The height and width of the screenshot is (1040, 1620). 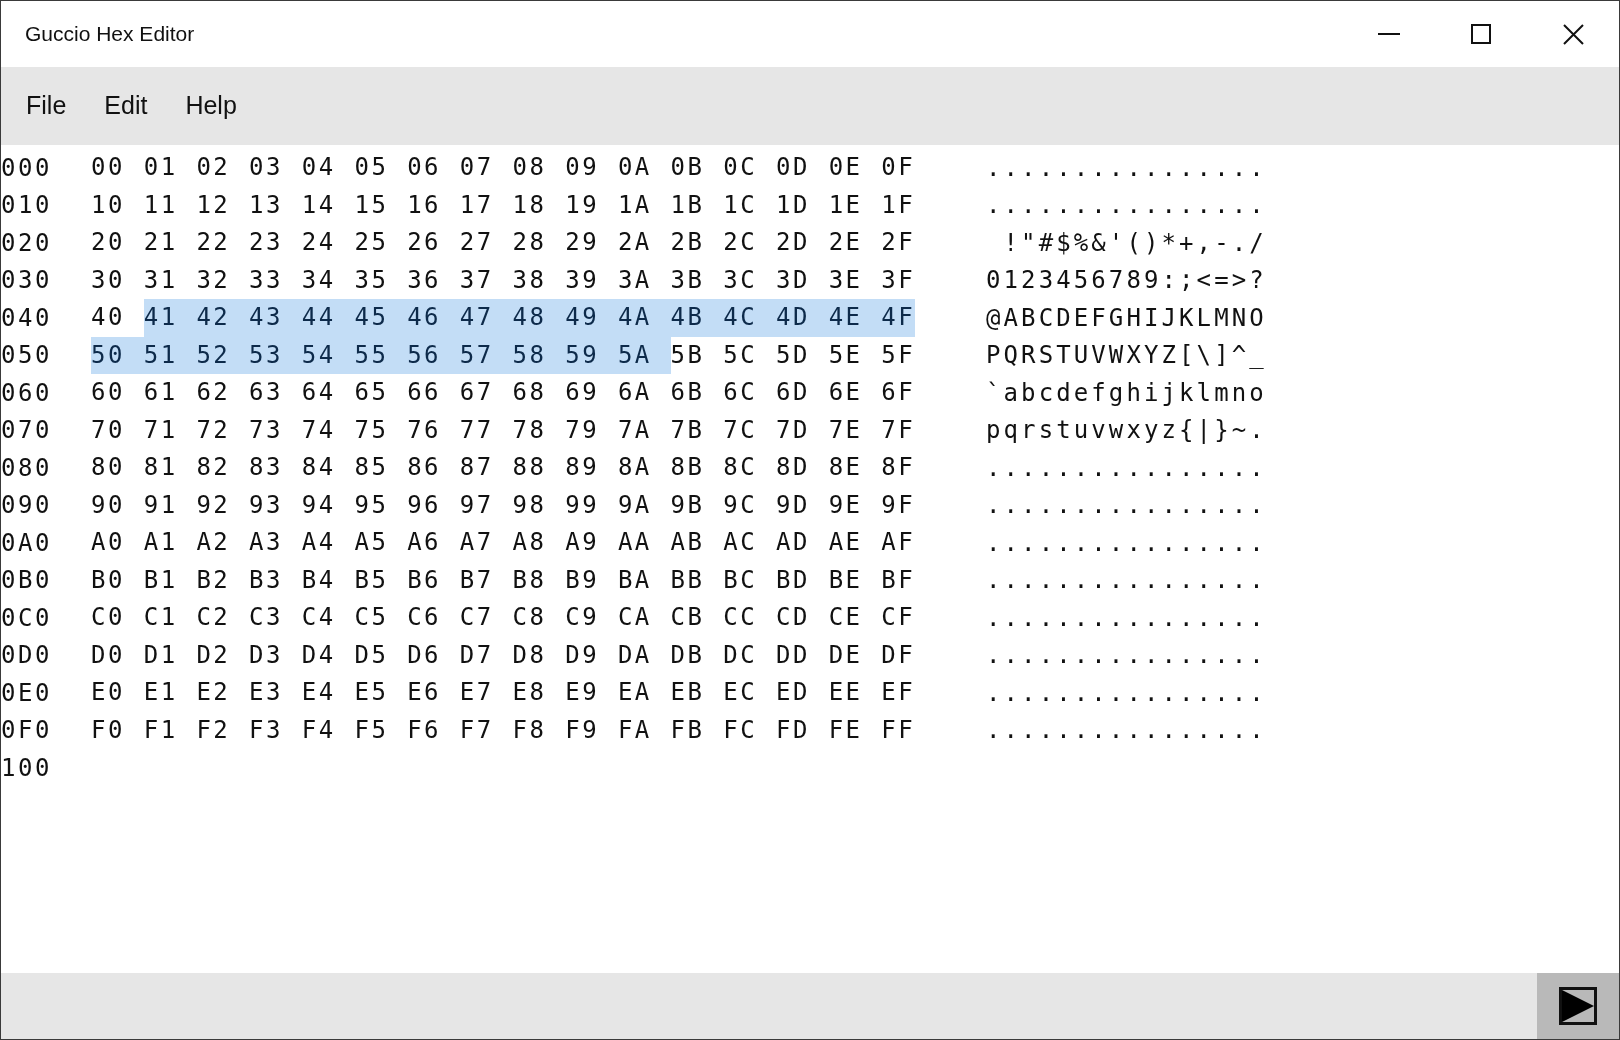 What do you see at coordinates (486, 318) in the screenshot?
I see `hex-byte: 47` at bounding box center [486, 318].